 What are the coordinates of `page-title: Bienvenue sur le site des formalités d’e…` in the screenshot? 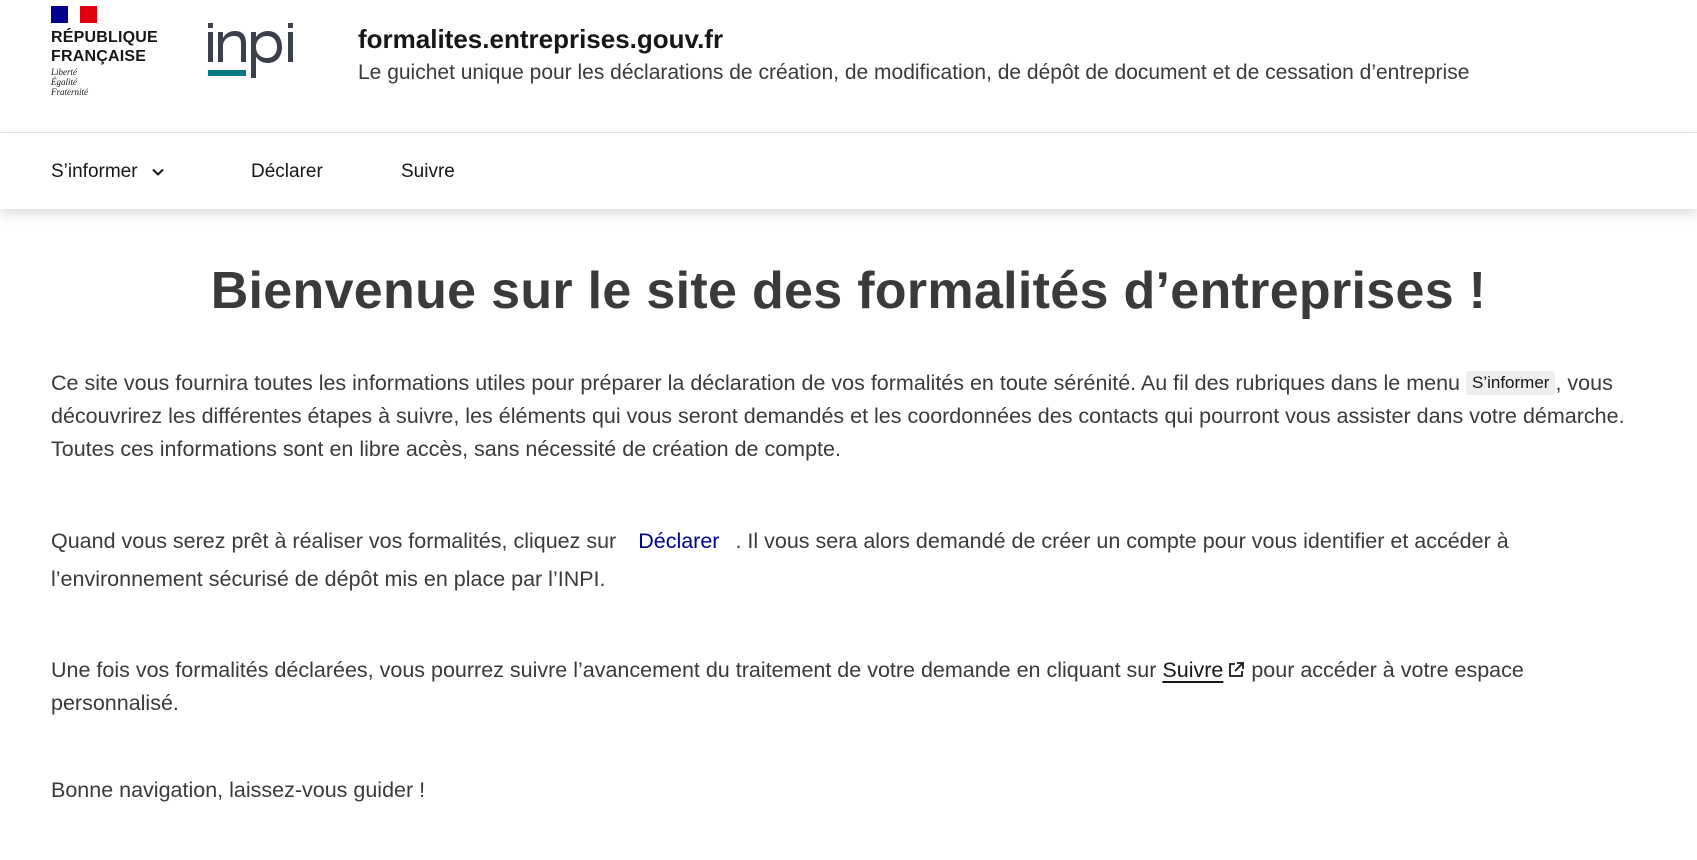 It's located at (848, 291).